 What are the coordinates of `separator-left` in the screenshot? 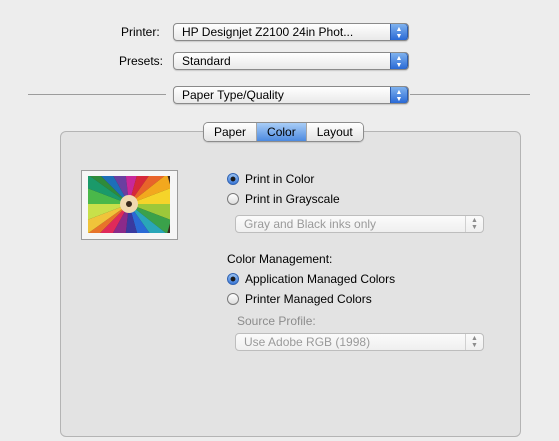 It's located at (97, 94).